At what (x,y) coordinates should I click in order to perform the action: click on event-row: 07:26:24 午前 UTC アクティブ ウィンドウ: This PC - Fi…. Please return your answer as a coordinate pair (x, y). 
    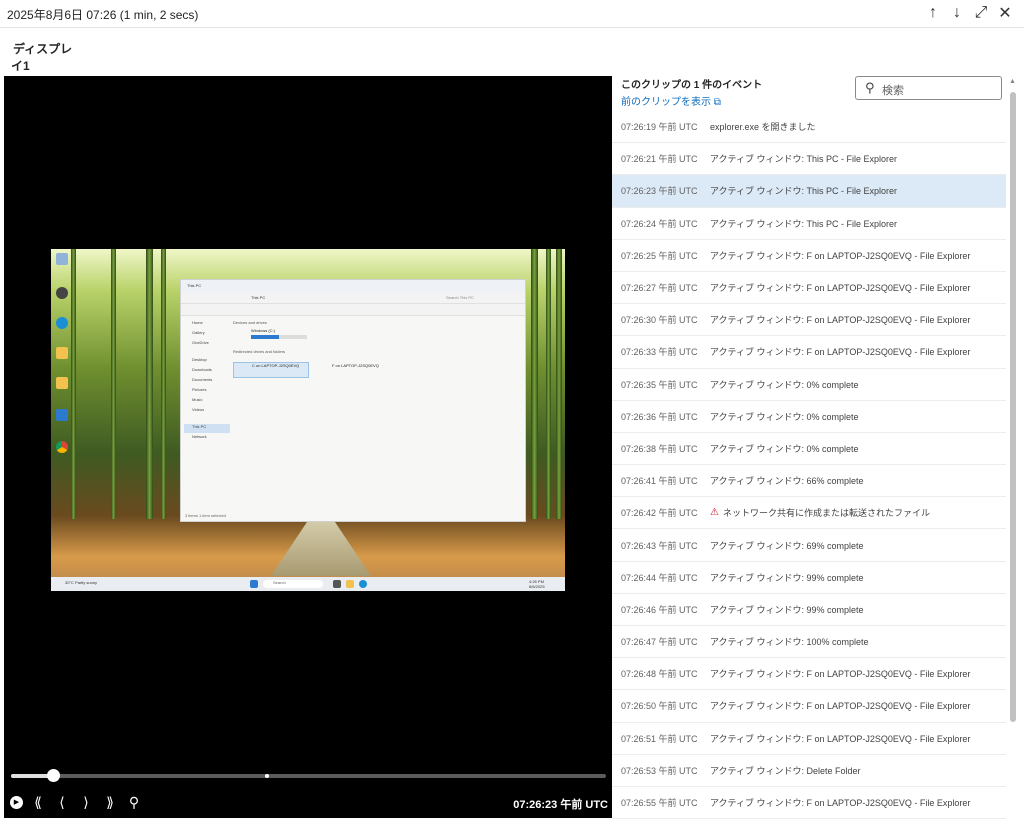
    Looking at the image, I should click on (809, 224).